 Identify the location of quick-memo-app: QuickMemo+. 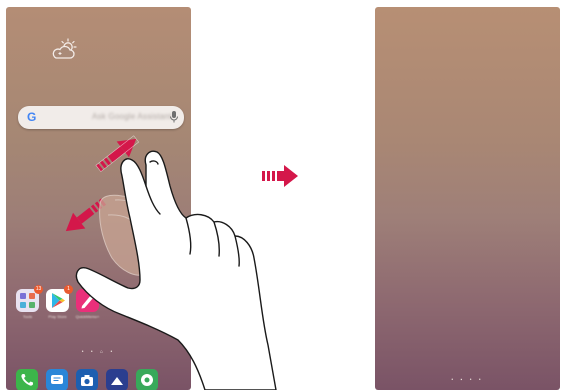
(87, 304).